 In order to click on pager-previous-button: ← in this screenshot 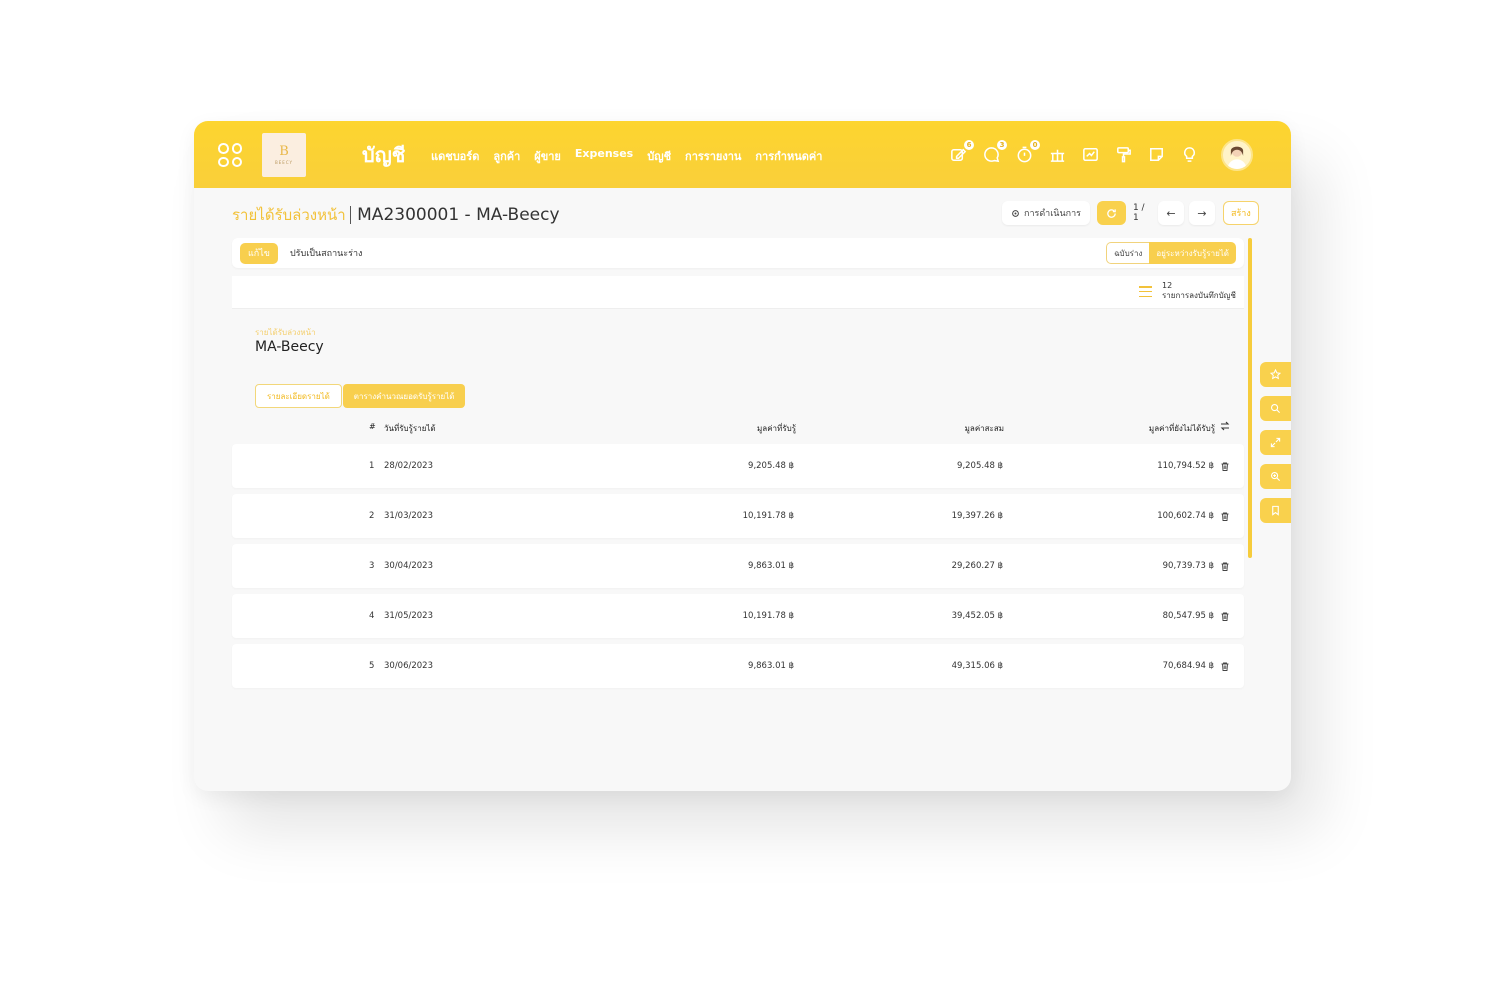, I will do `click(1170, 213)`.